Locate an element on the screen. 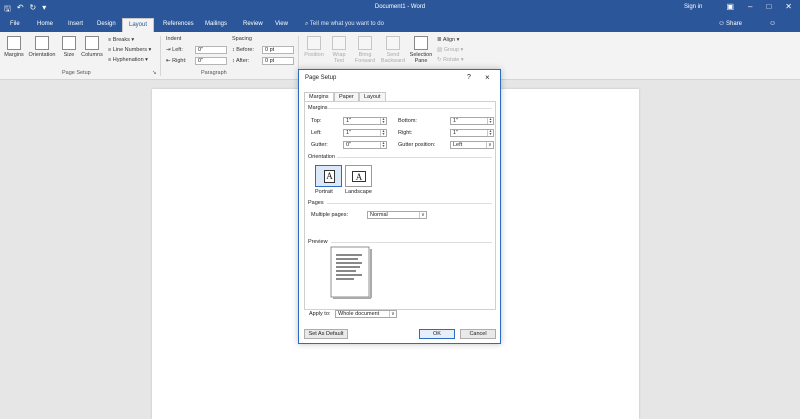 This screenshot has height=419, width=800. dialog-close-button: × is located at coordinates (487, 77).